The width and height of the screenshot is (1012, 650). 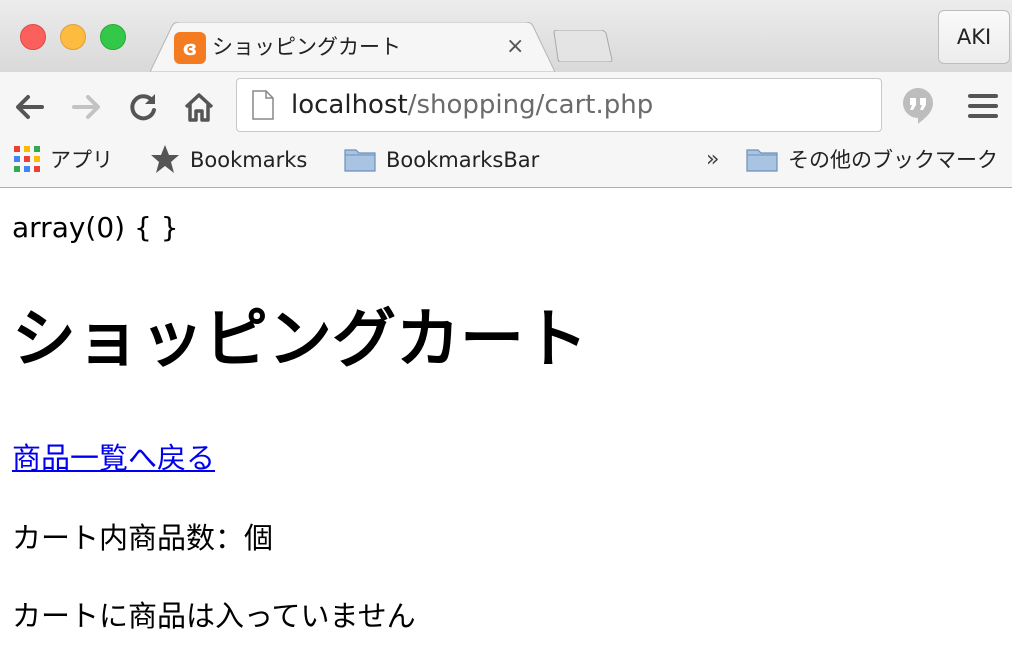 I want to click on bookmark-apps-label: アプリ, so click(x=81, y=160).